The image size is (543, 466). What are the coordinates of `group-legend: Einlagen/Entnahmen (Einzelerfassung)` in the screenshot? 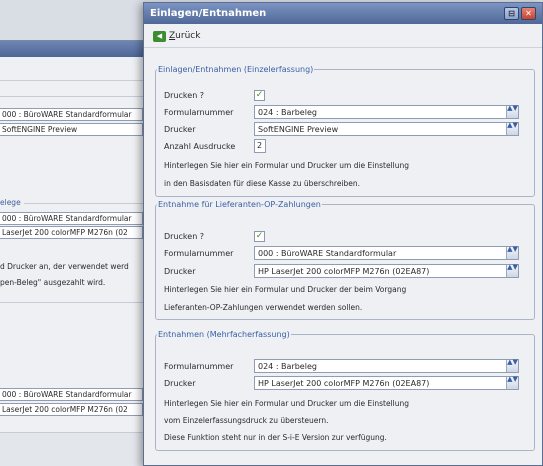 It's located at (236, 69).